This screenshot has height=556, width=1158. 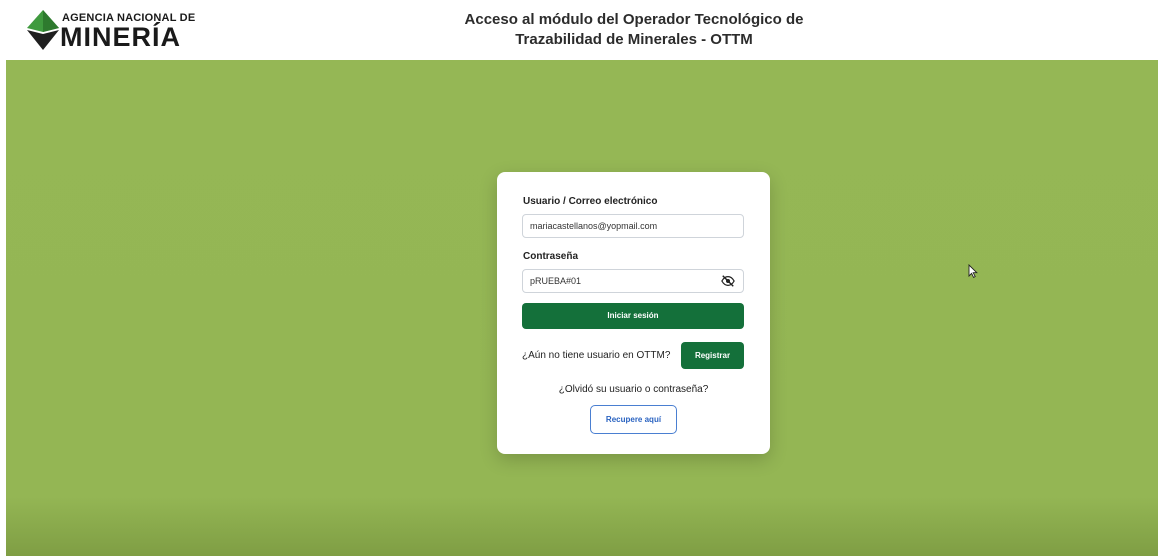 What do you see at coordinates (120, 37) in the screenshot?
I see `logo-main-text: MINERÍA` at bounding box center [120, 37].